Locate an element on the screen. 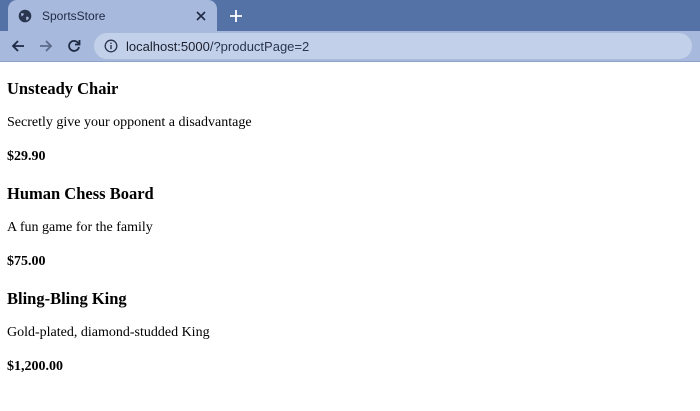 The image size is (700, 411). globe-icon is located at coordinates (25, 16).